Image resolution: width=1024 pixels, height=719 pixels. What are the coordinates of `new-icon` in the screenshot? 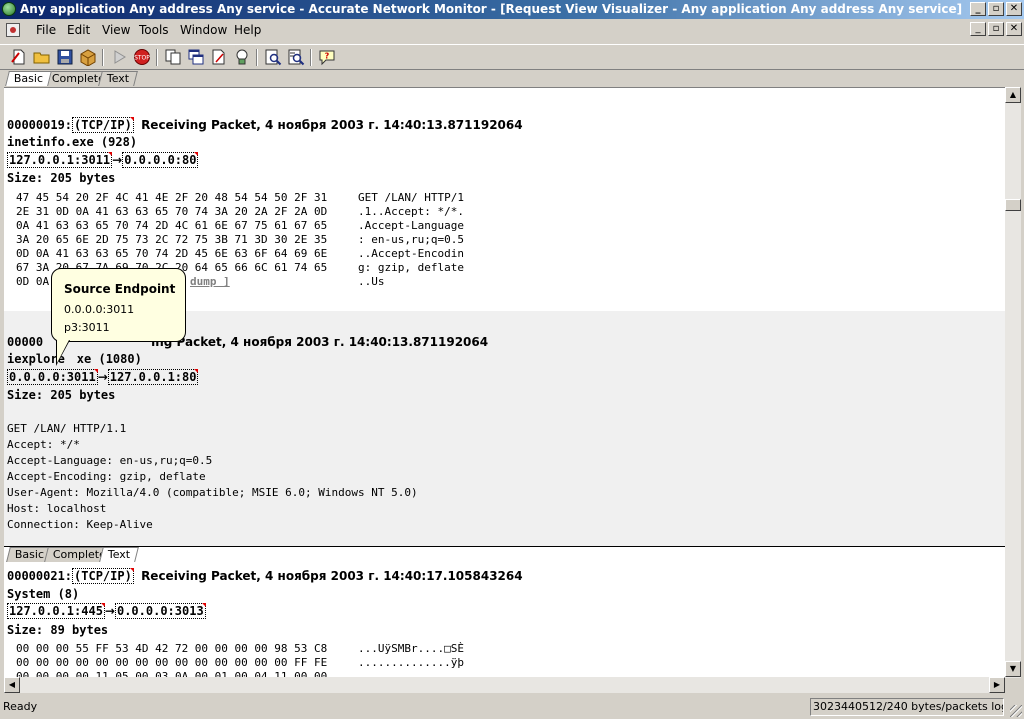 It's located at (19, 57).